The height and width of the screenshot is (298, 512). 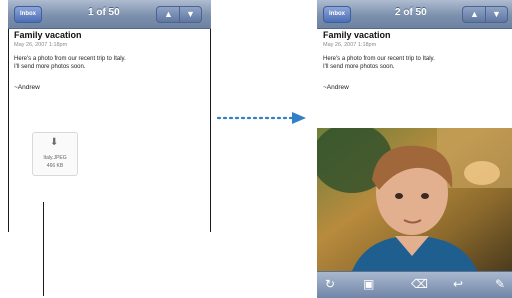 What do you see at coordinates (419, 284) in the screenshot?
I see `trash-icon: ⌫` at bounding box center [419, 284].